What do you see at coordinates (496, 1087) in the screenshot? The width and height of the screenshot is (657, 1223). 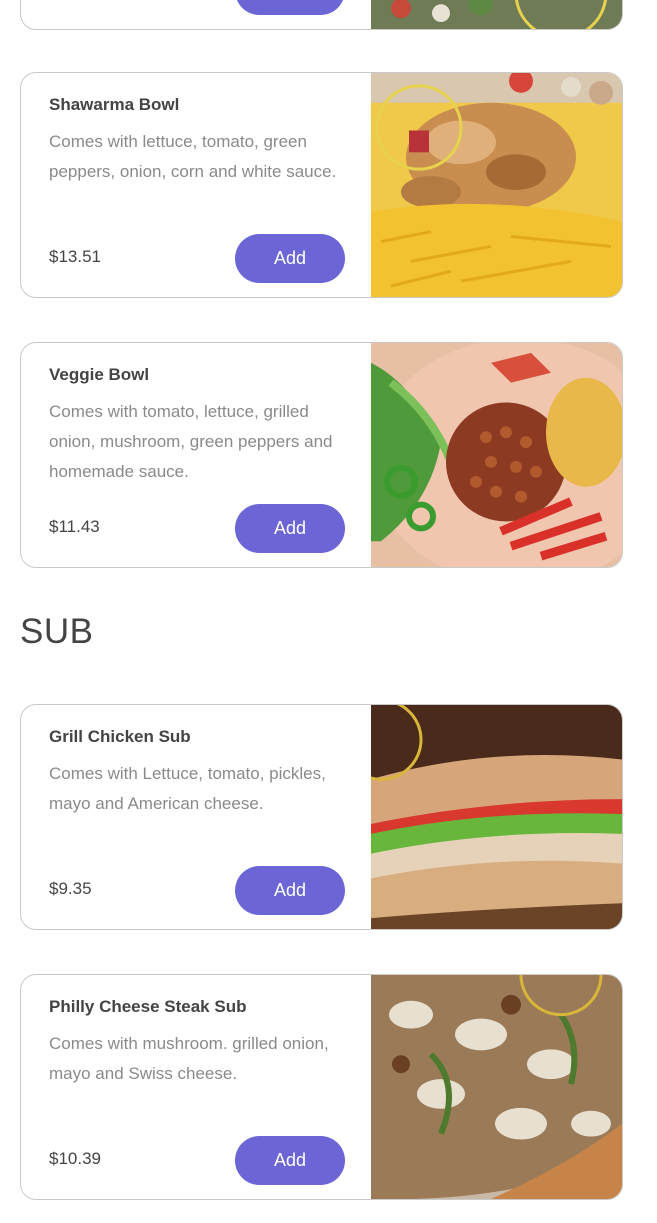 I see `philly-cheese-steak-sub-photo` at bounding box center [496, 1087].